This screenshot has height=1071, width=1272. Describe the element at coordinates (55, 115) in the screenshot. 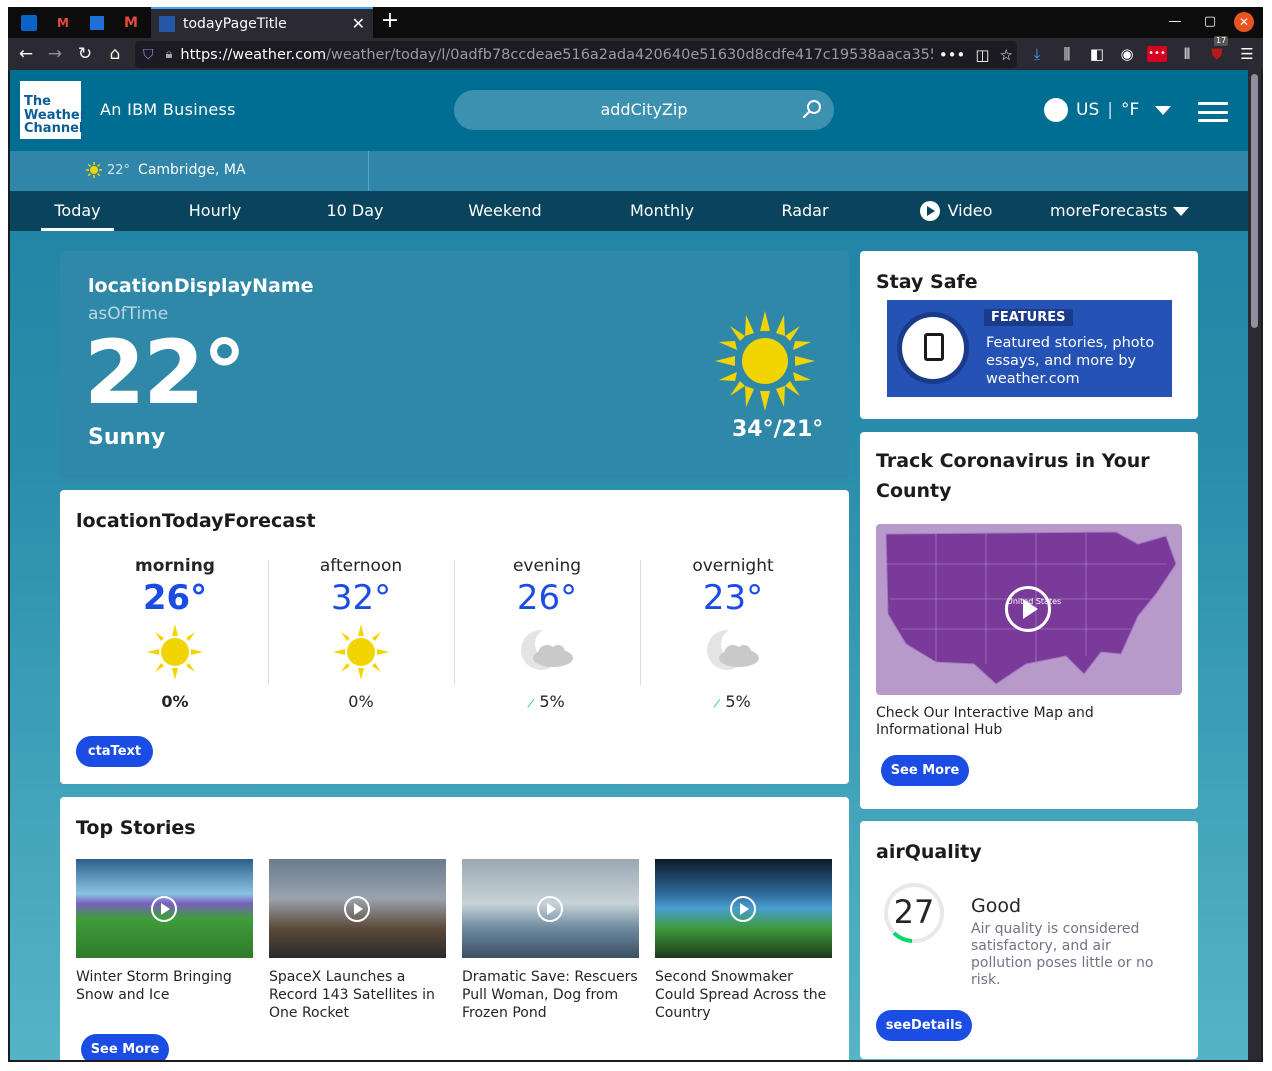

I see `logo-line-2: Weather` at that location.